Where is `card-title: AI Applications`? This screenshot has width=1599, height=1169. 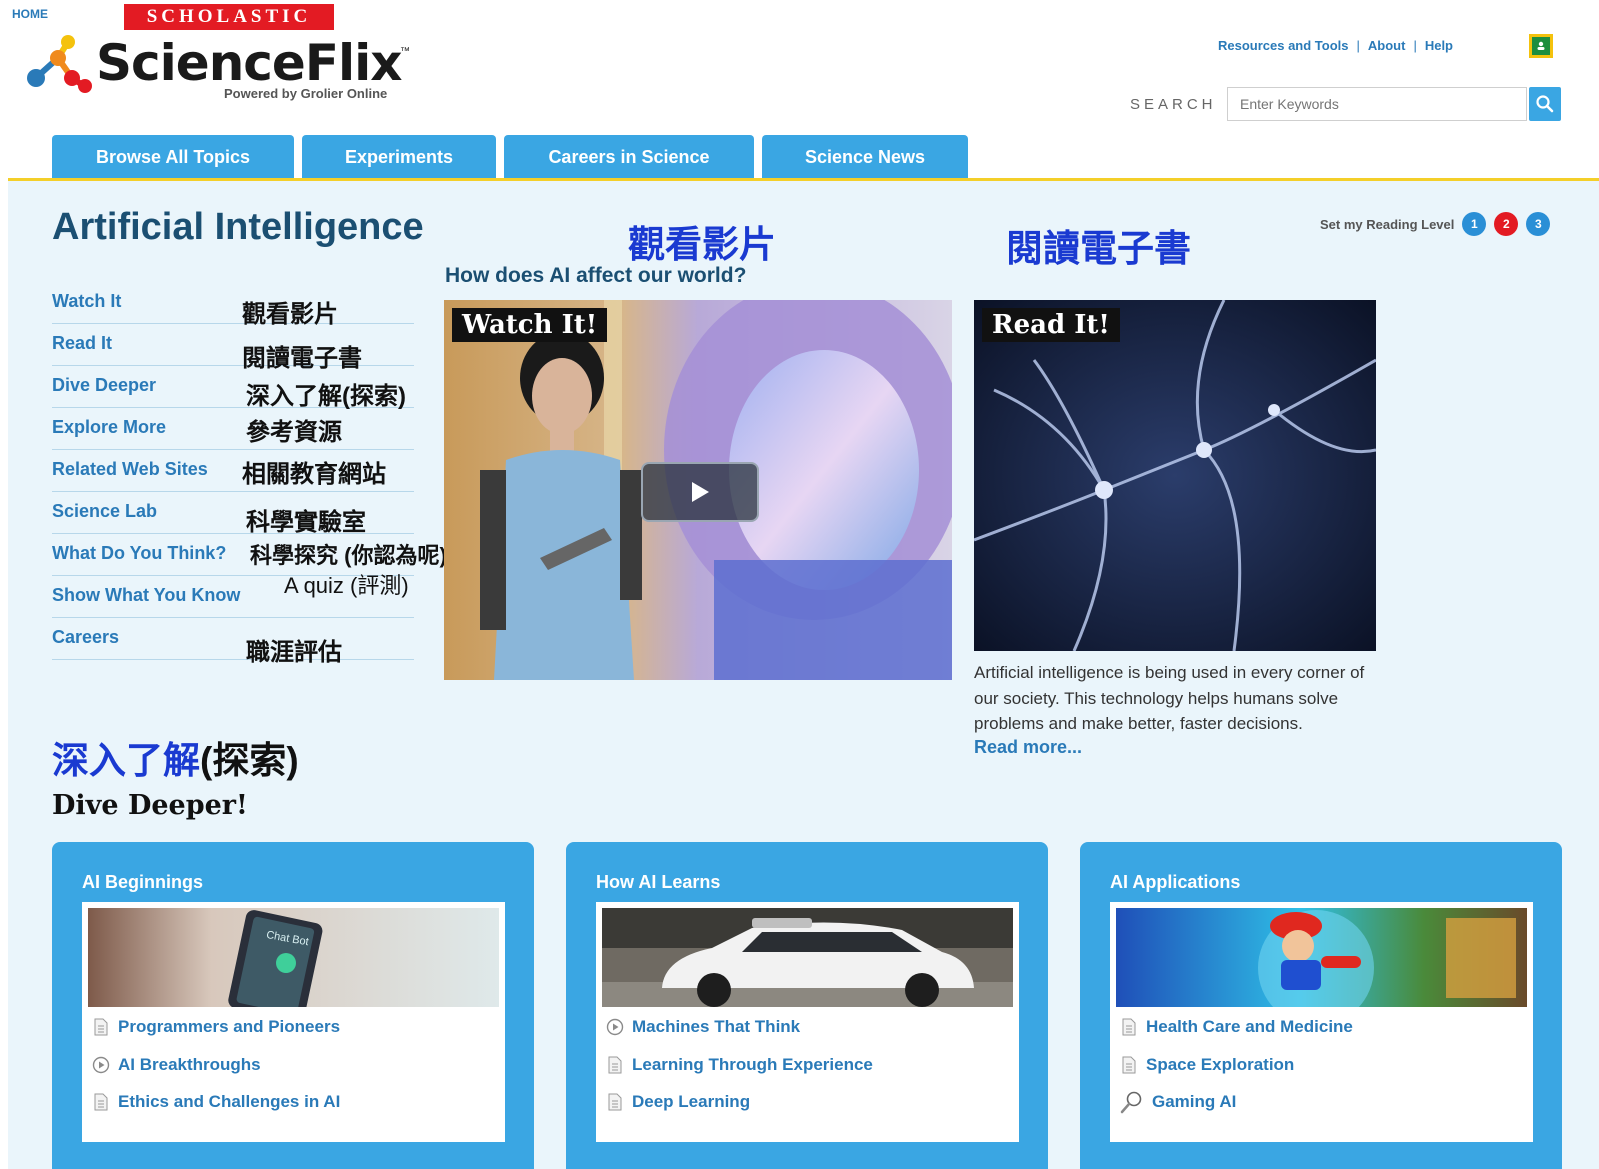
card-title: AI Applications is located at coordinates (1175, 882).